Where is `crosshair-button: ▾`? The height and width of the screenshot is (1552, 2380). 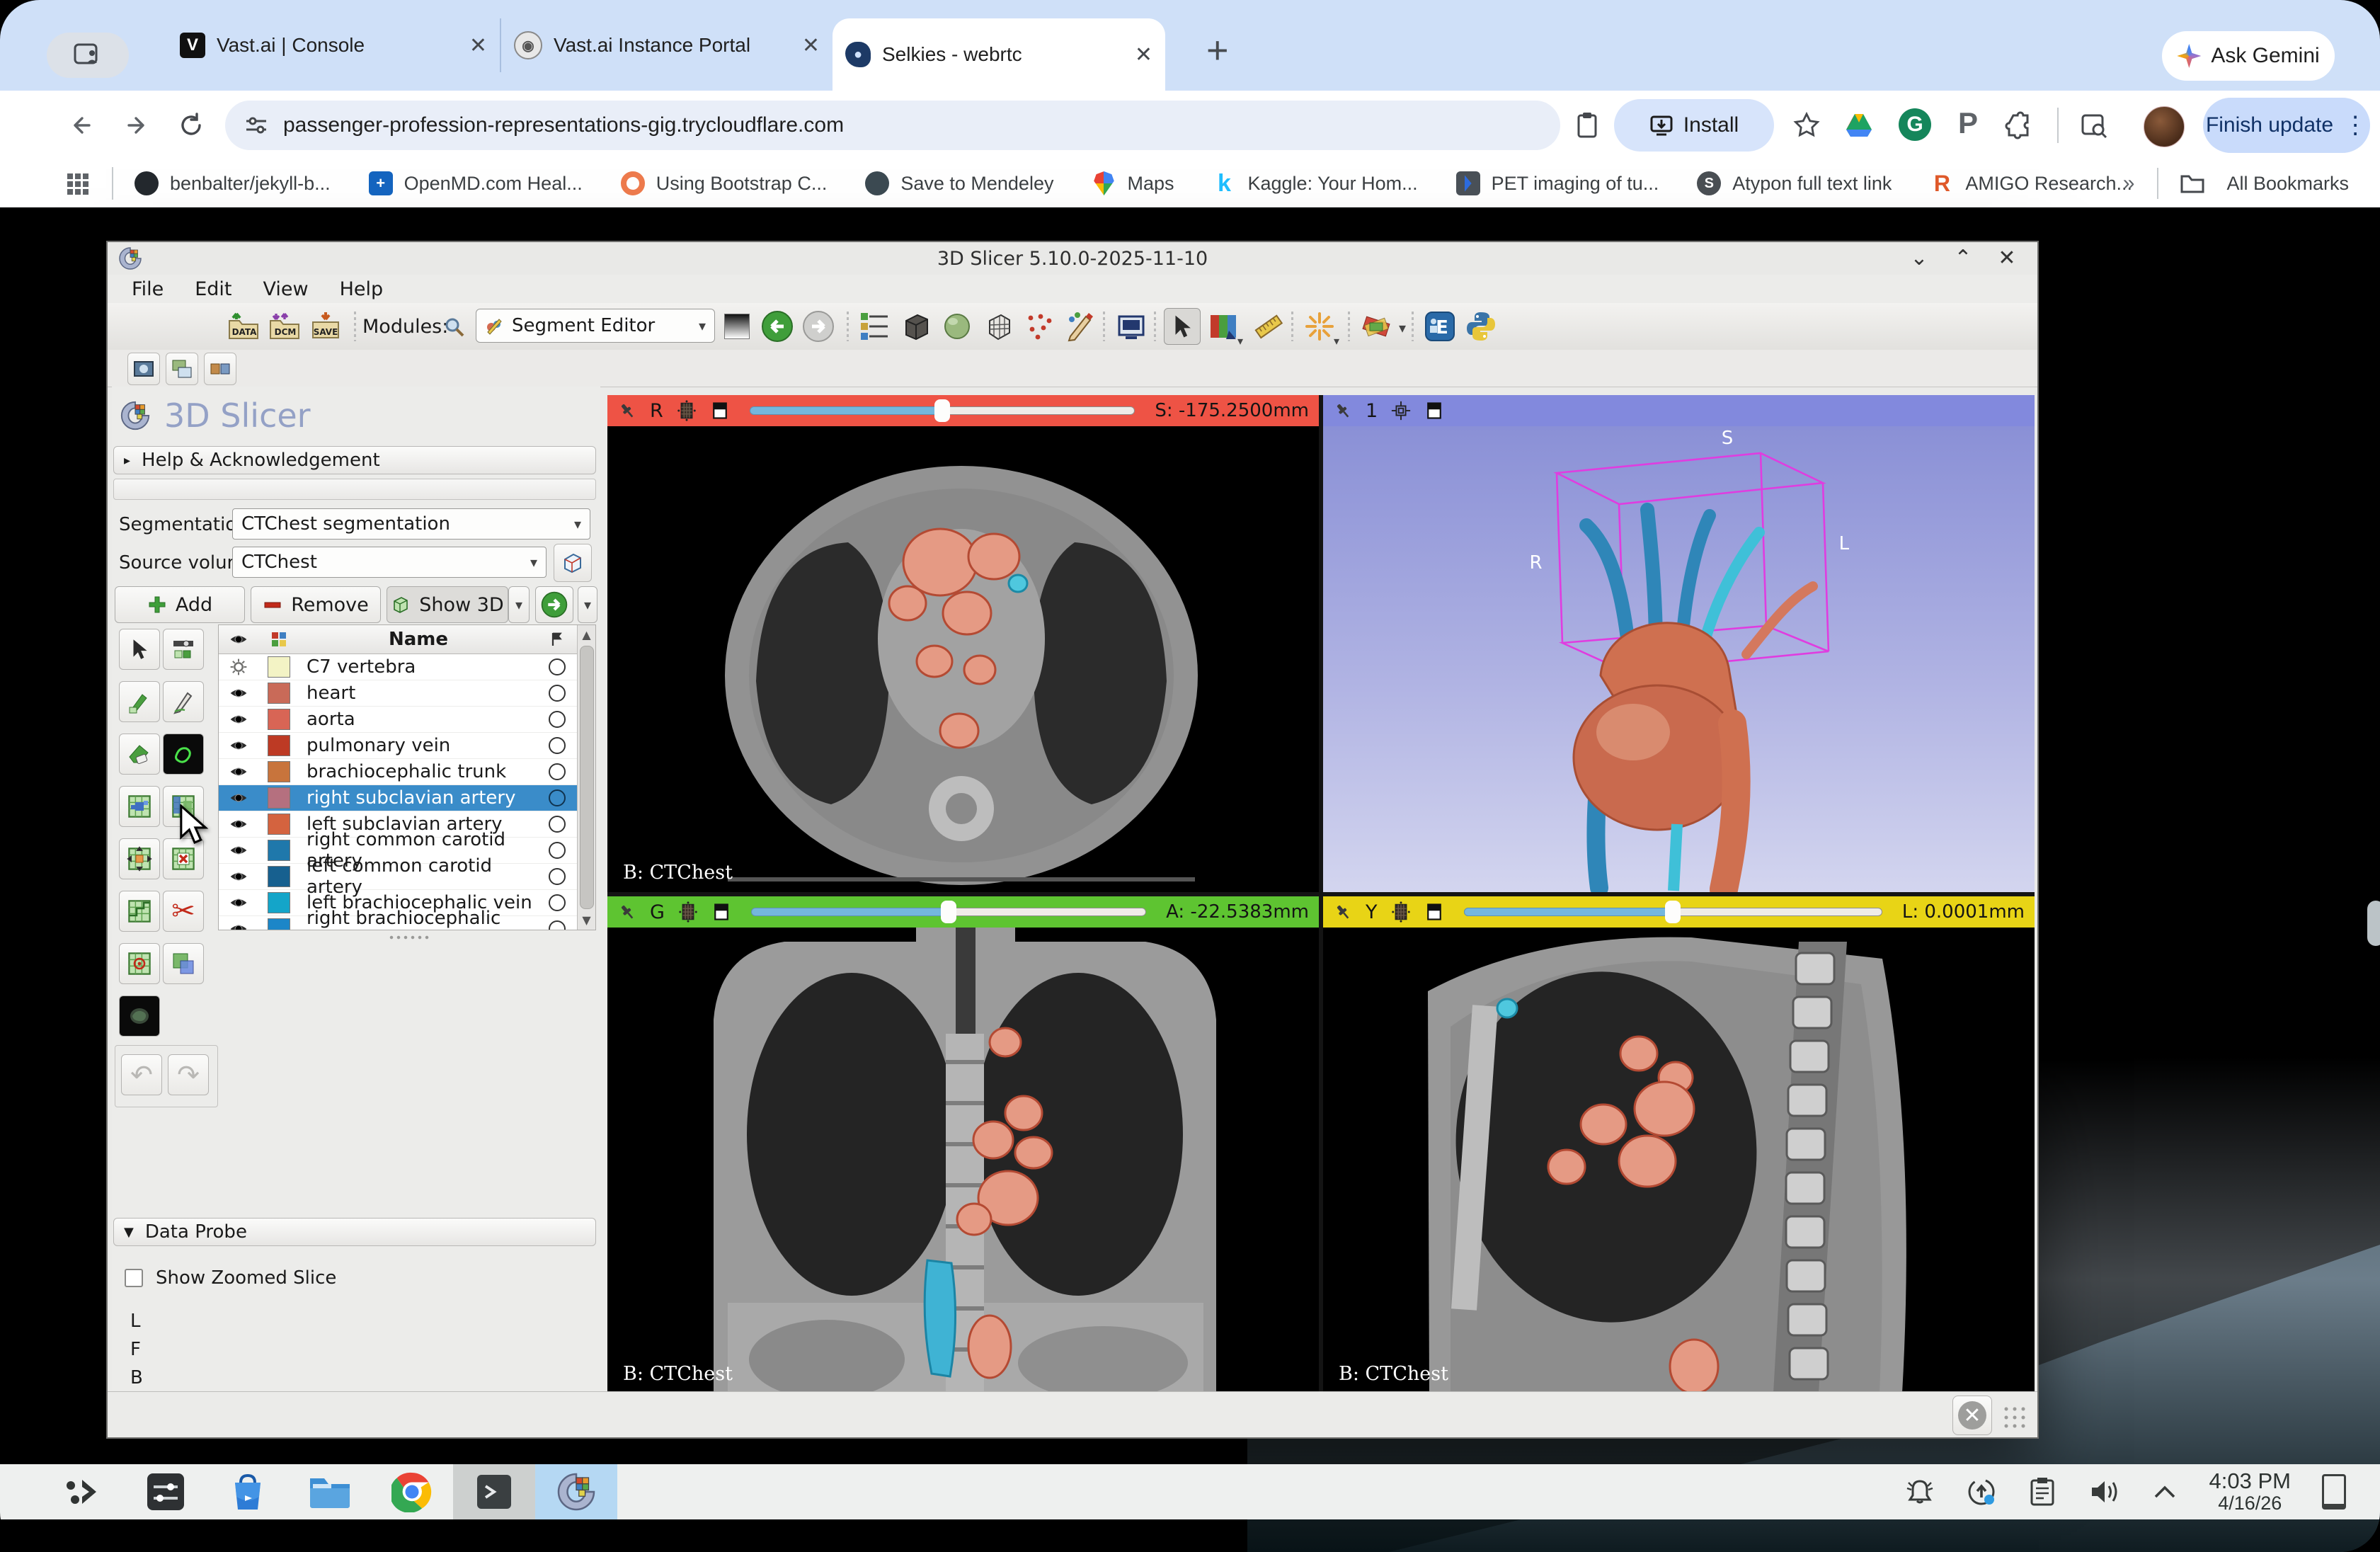
crosshair-button: ▾ is located at coordinates (1320, 328).